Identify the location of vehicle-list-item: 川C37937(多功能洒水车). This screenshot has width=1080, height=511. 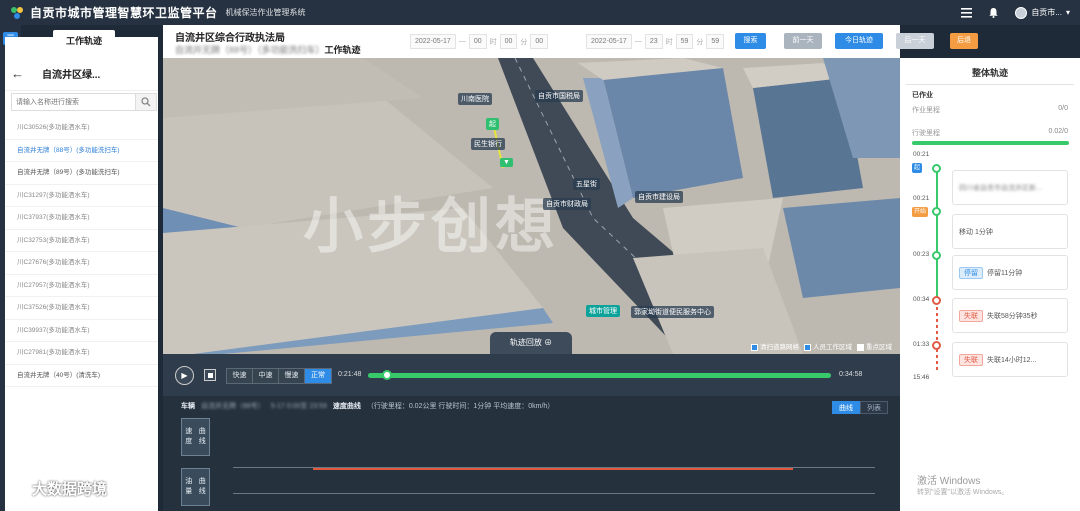
(81, 218).